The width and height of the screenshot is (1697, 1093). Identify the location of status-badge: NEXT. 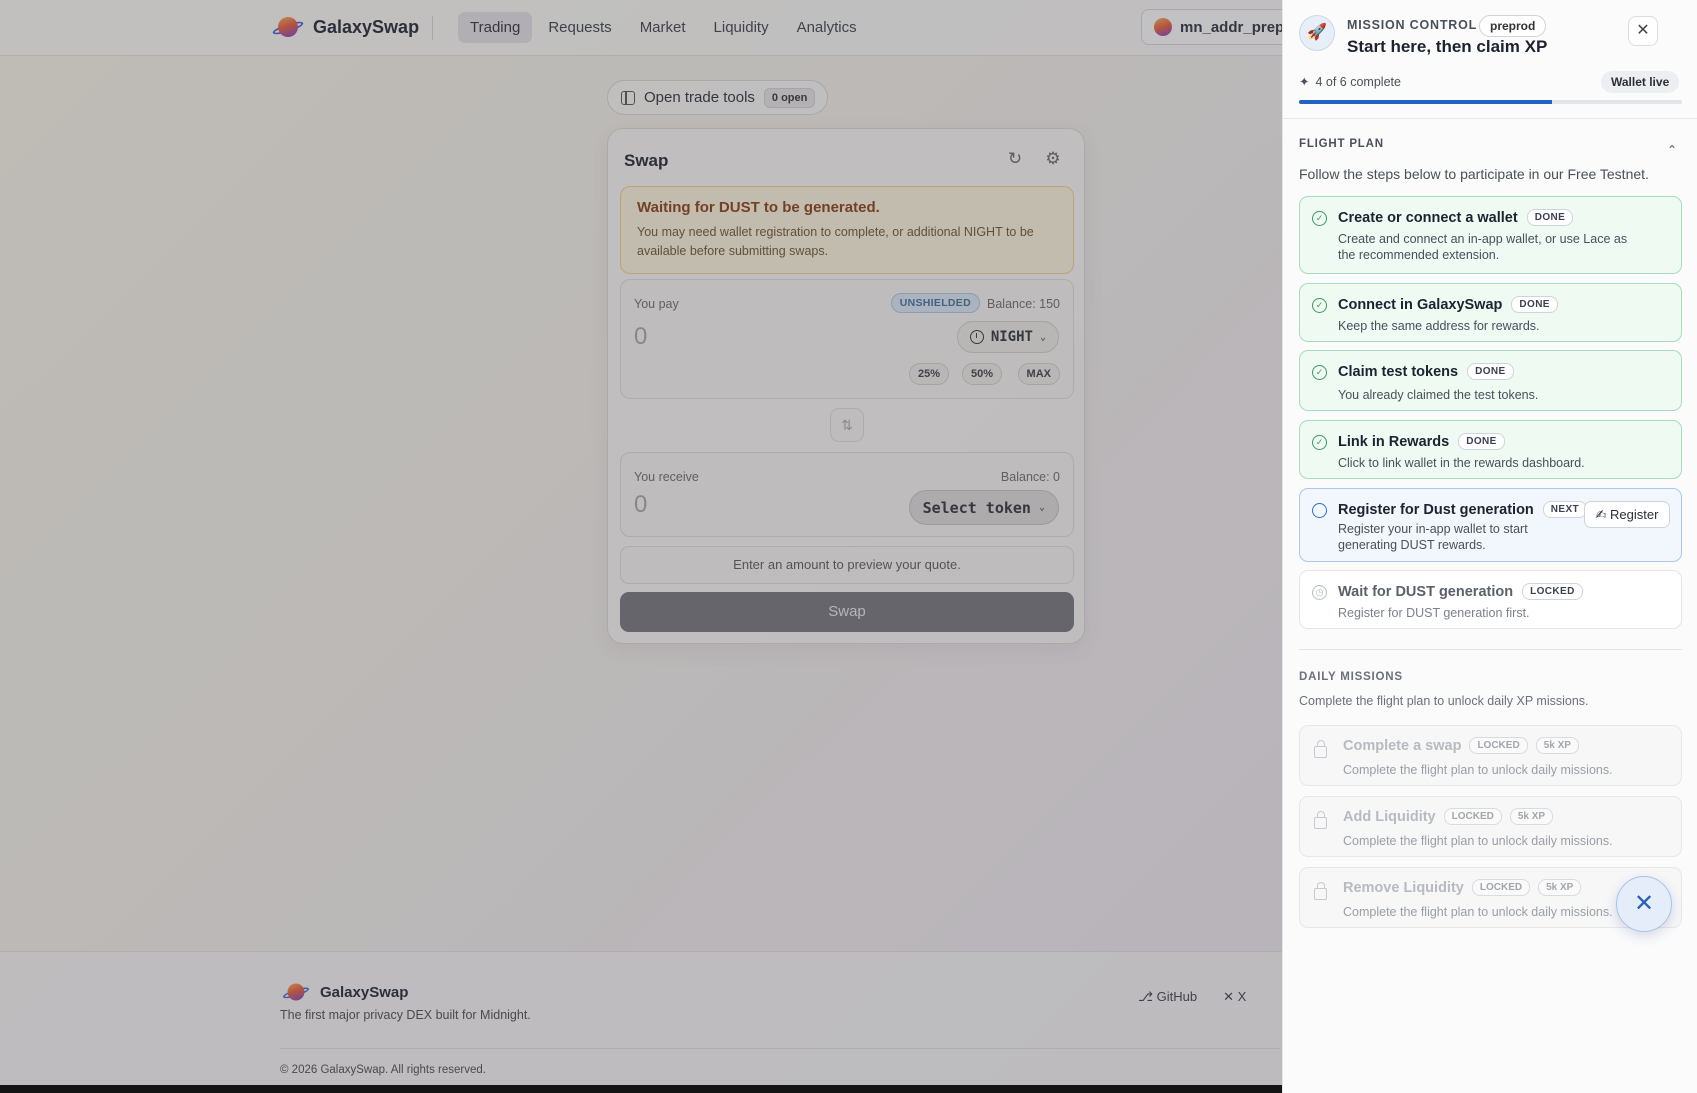
(1565, 509).